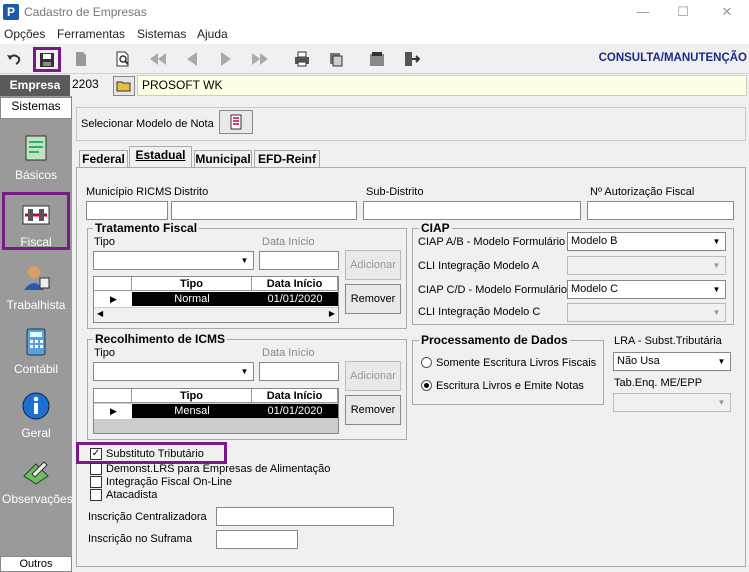 The image size is (749, 572). What do you see at coordinates (36, 108) in the screenshot?
I see `sidebar-sistemas: Sistemas` at bounding box center [36, 108].